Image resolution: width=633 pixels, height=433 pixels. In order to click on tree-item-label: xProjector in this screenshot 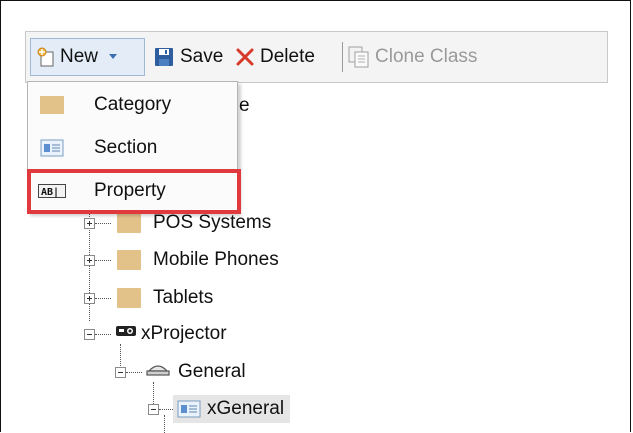, I will do `click(184, 333)`.